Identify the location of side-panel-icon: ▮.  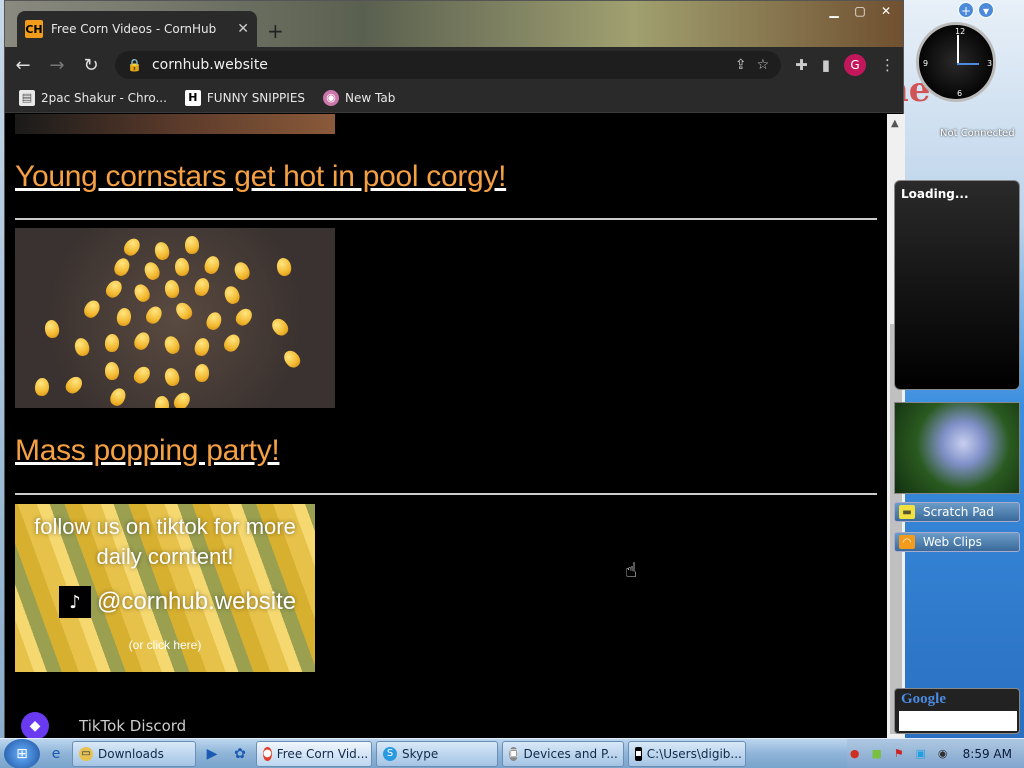
(826, 65).